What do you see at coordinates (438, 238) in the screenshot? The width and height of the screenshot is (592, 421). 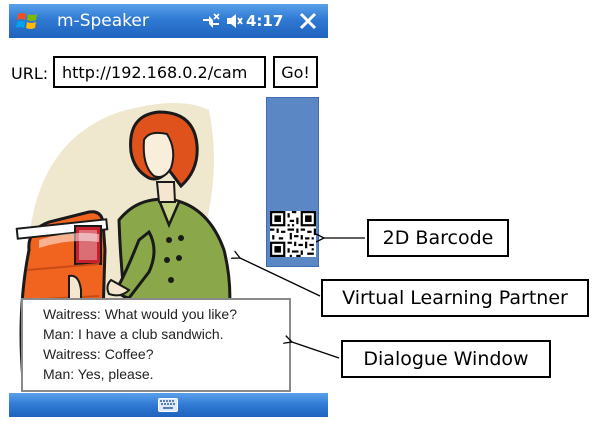 I see `callout-2d-barcode: 2D Barcode` at bounding box center [438, 238].